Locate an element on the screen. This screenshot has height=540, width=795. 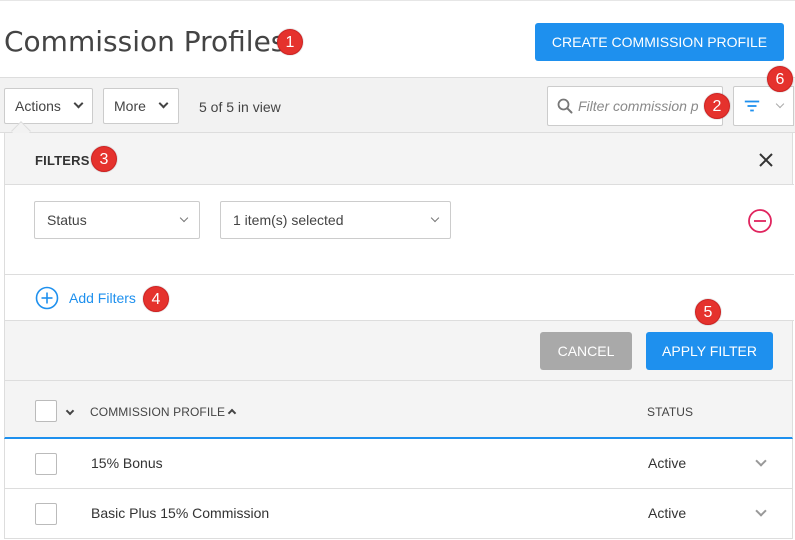
cancel-button: CANCEL is located at coordinates (586, 351).